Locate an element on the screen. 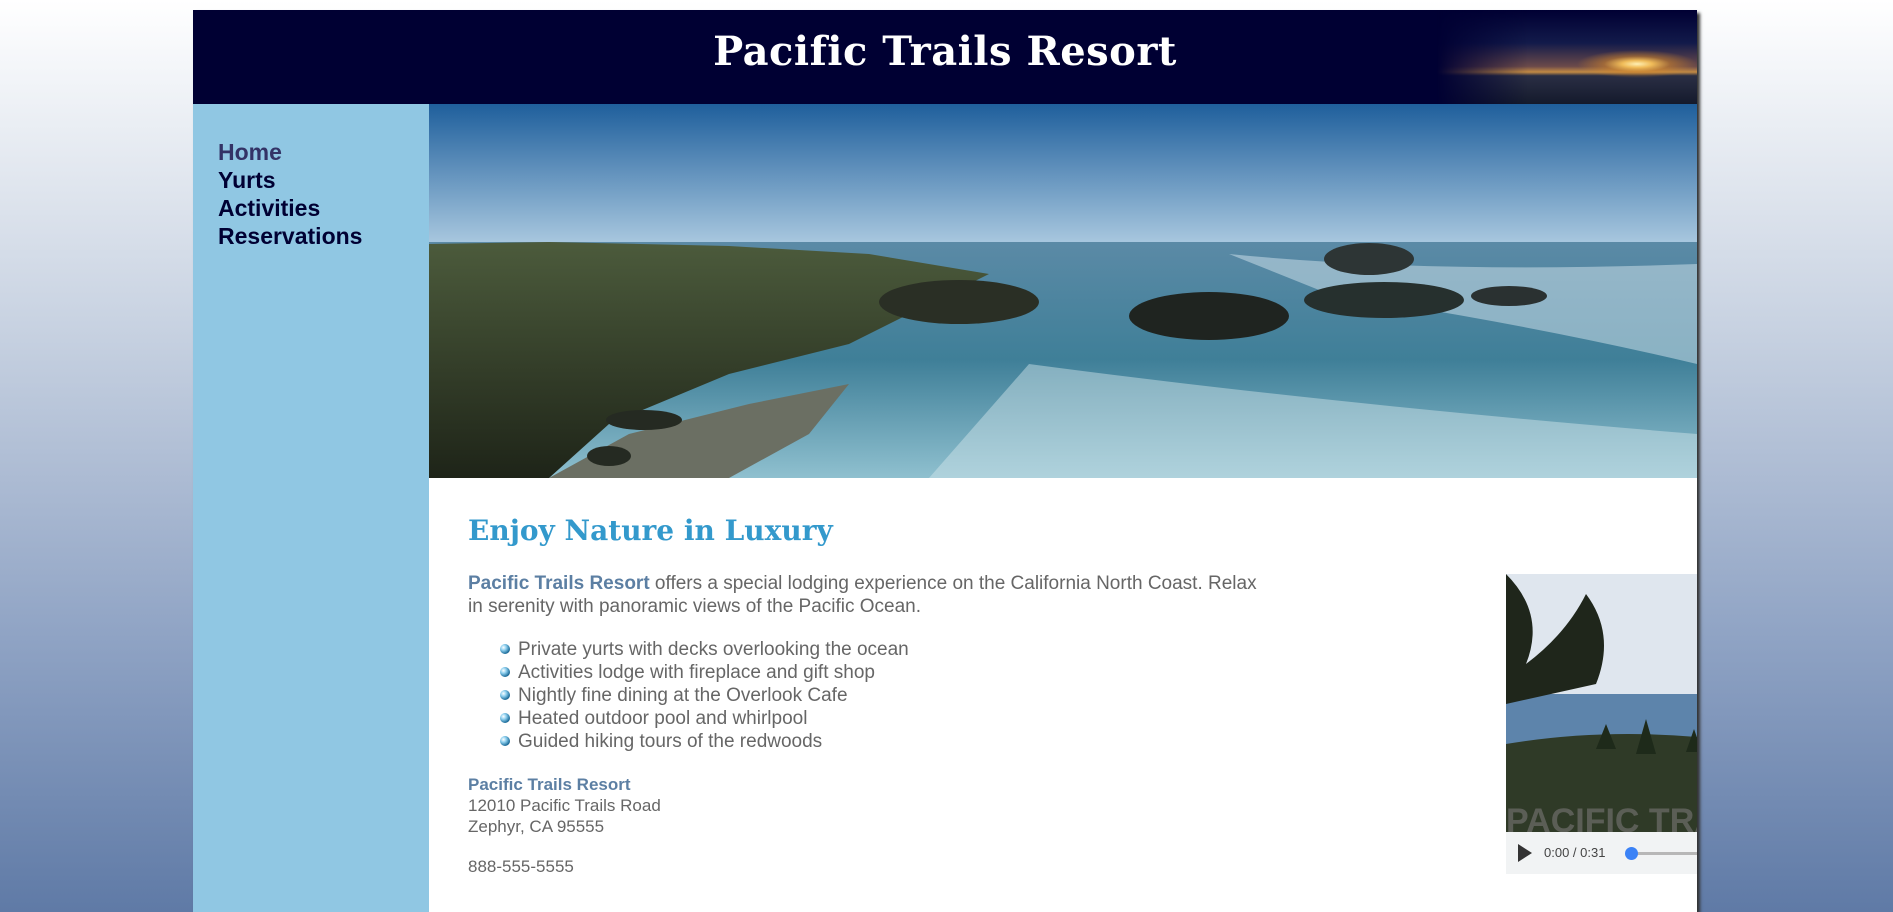 The image size is (1893, 912). seek-thumb is located at coordinates (1631, 853).